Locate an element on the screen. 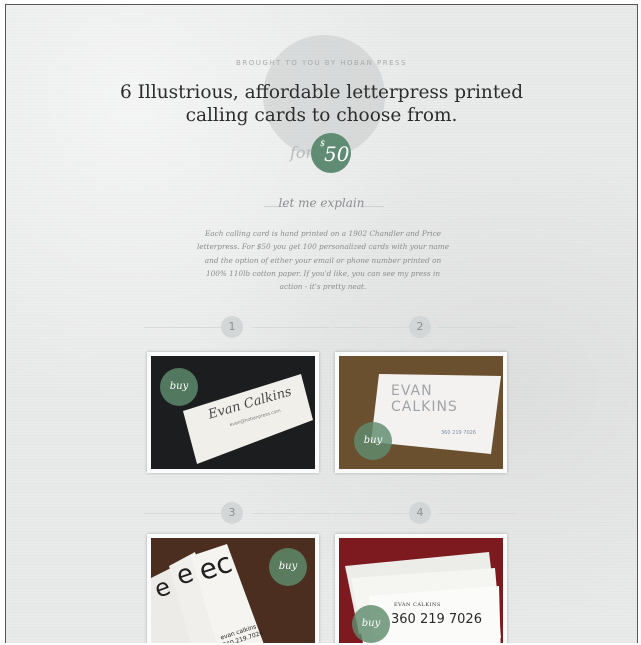  product-number-1: 1 is located at coordinates (232, 327).